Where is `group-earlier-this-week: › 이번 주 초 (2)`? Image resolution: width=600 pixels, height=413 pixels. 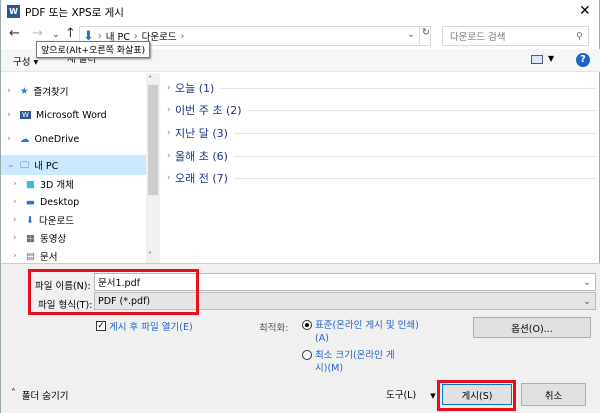 group-earlier-this-week: › 이번 주 초 (2) is located at coordinates (382, 110).